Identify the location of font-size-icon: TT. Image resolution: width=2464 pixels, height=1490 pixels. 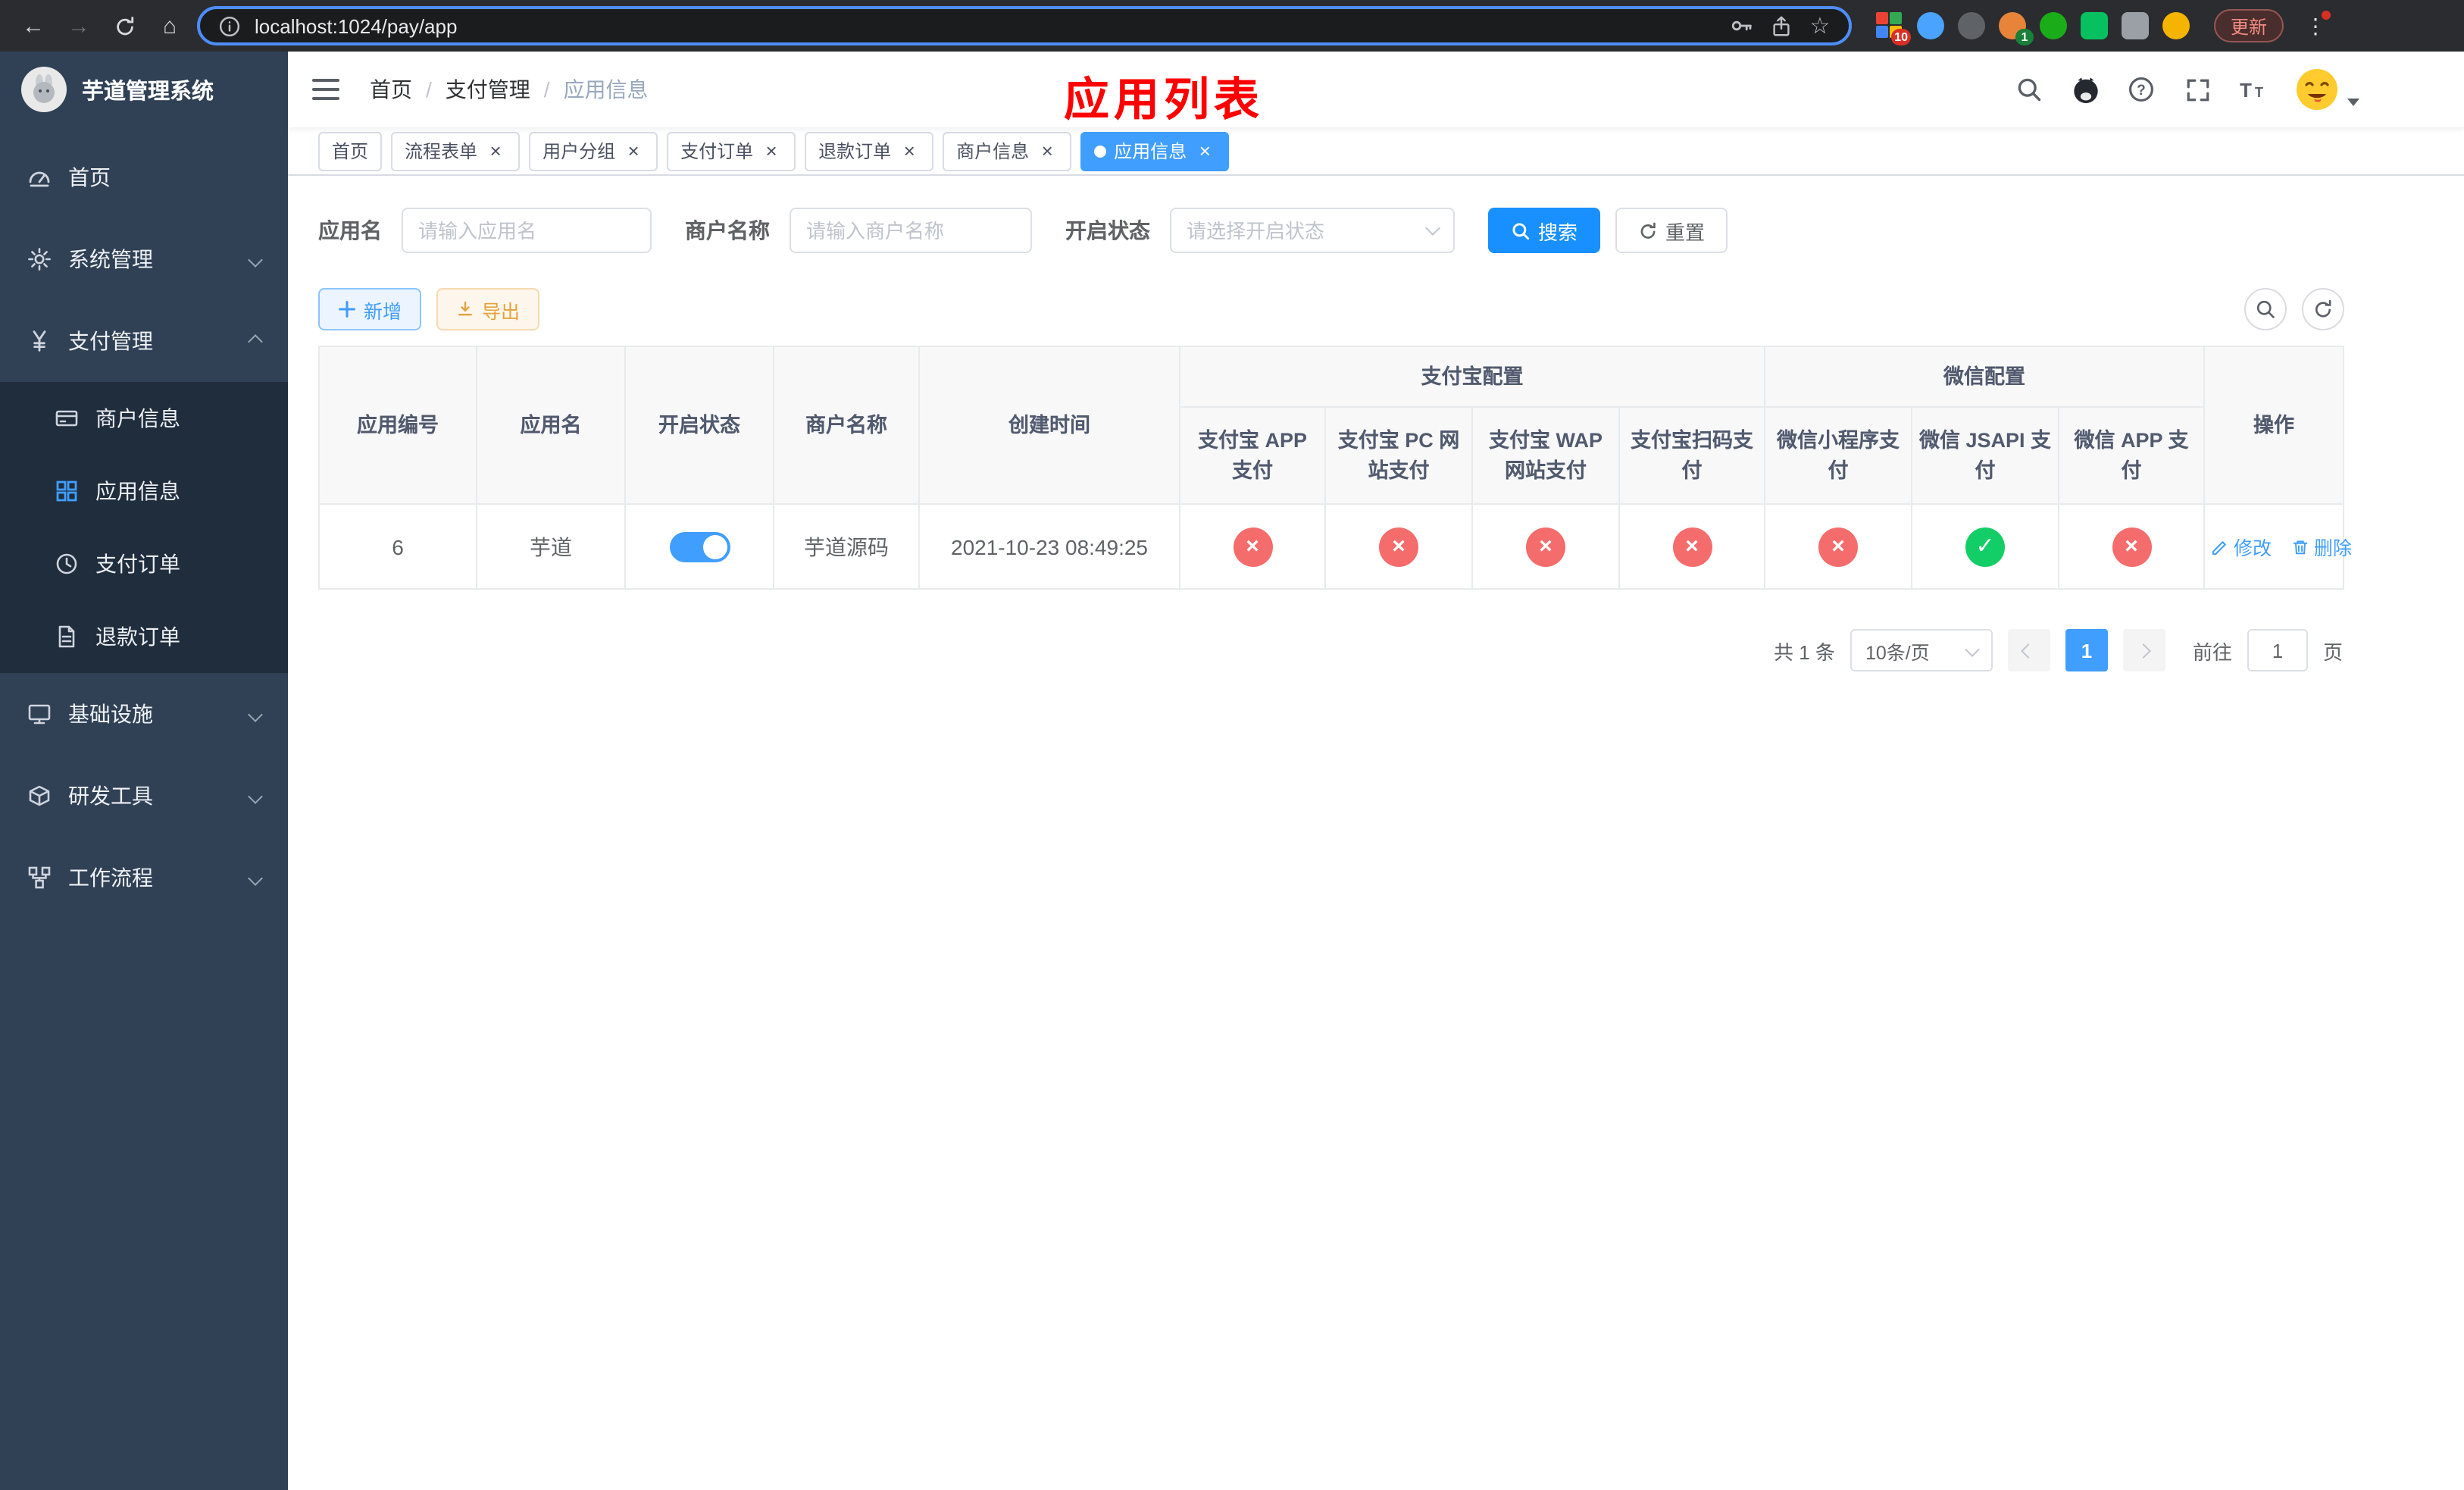
(2253, 89).